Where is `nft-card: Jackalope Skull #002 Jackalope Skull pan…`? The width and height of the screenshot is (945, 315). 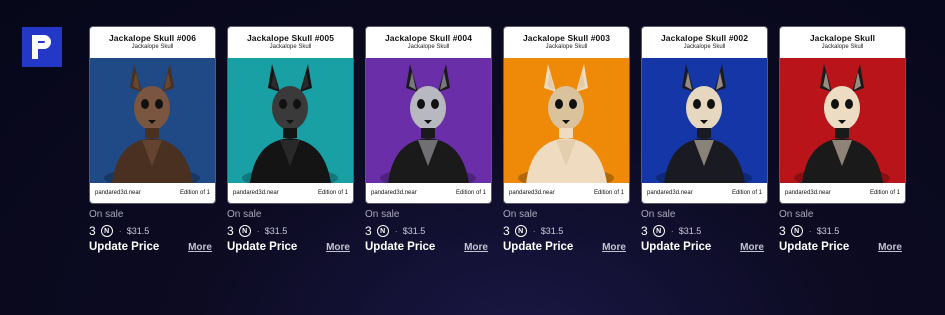 nft-card: Jackalope Skull #002 Jackalope Skull pan… is located at coordinates (704, 115).